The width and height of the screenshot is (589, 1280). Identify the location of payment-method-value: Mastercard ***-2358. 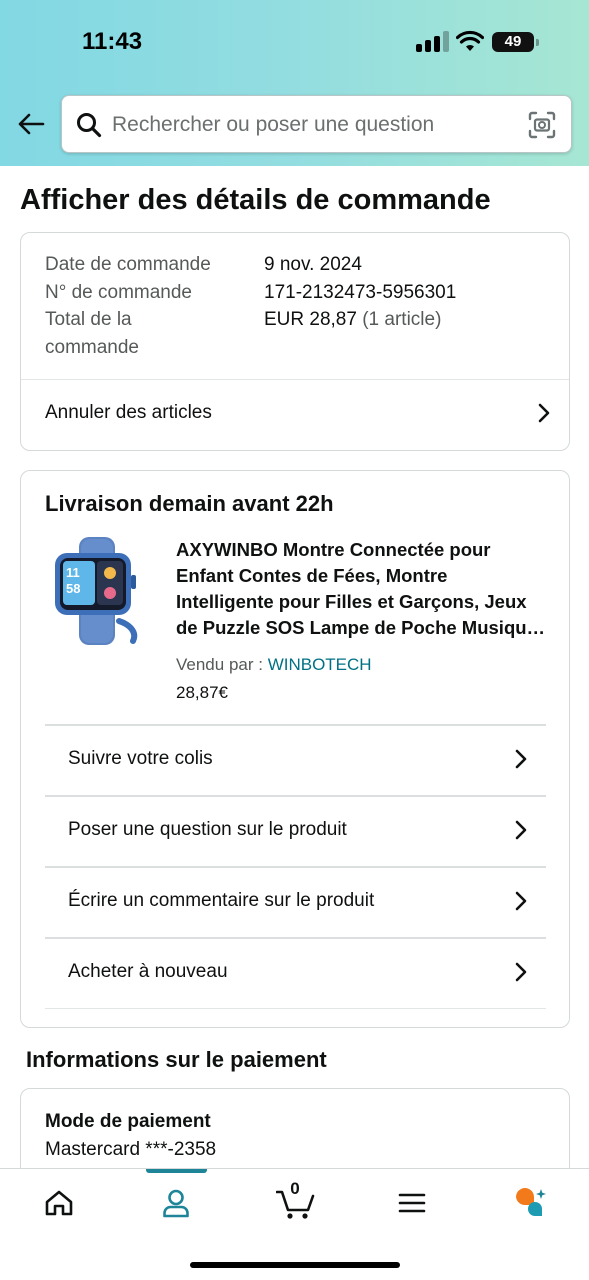
(131, 1149).